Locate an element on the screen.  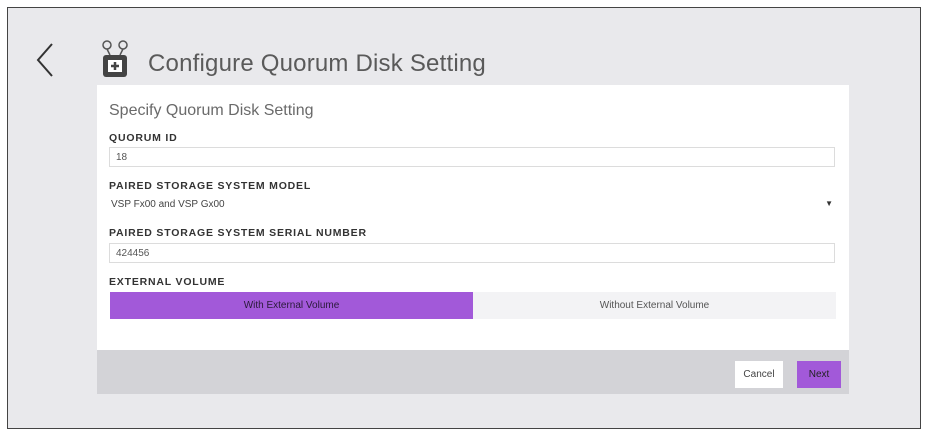
chevron-left-icon is located at coordinates (44, 60).